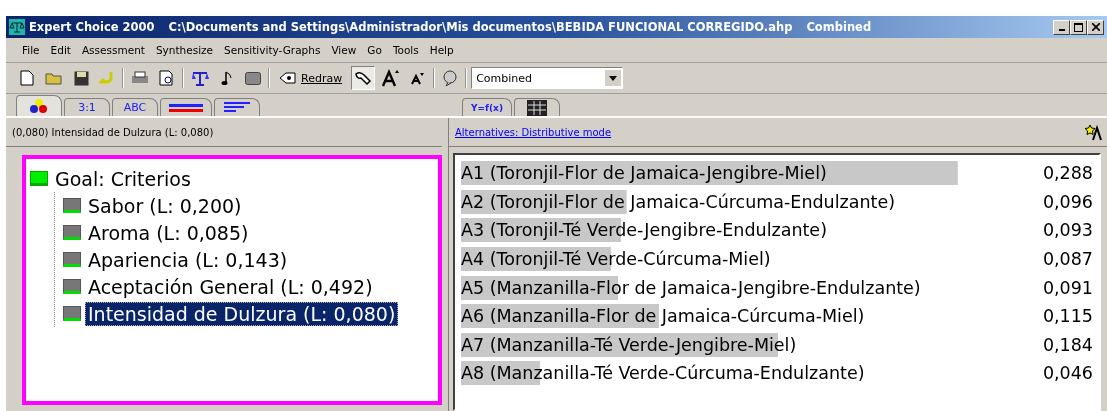 The image size is (1107, 411). Describe the element at coordinates (1067, 173) in the screenshot. I see `priority-value: 0,288` at that location.